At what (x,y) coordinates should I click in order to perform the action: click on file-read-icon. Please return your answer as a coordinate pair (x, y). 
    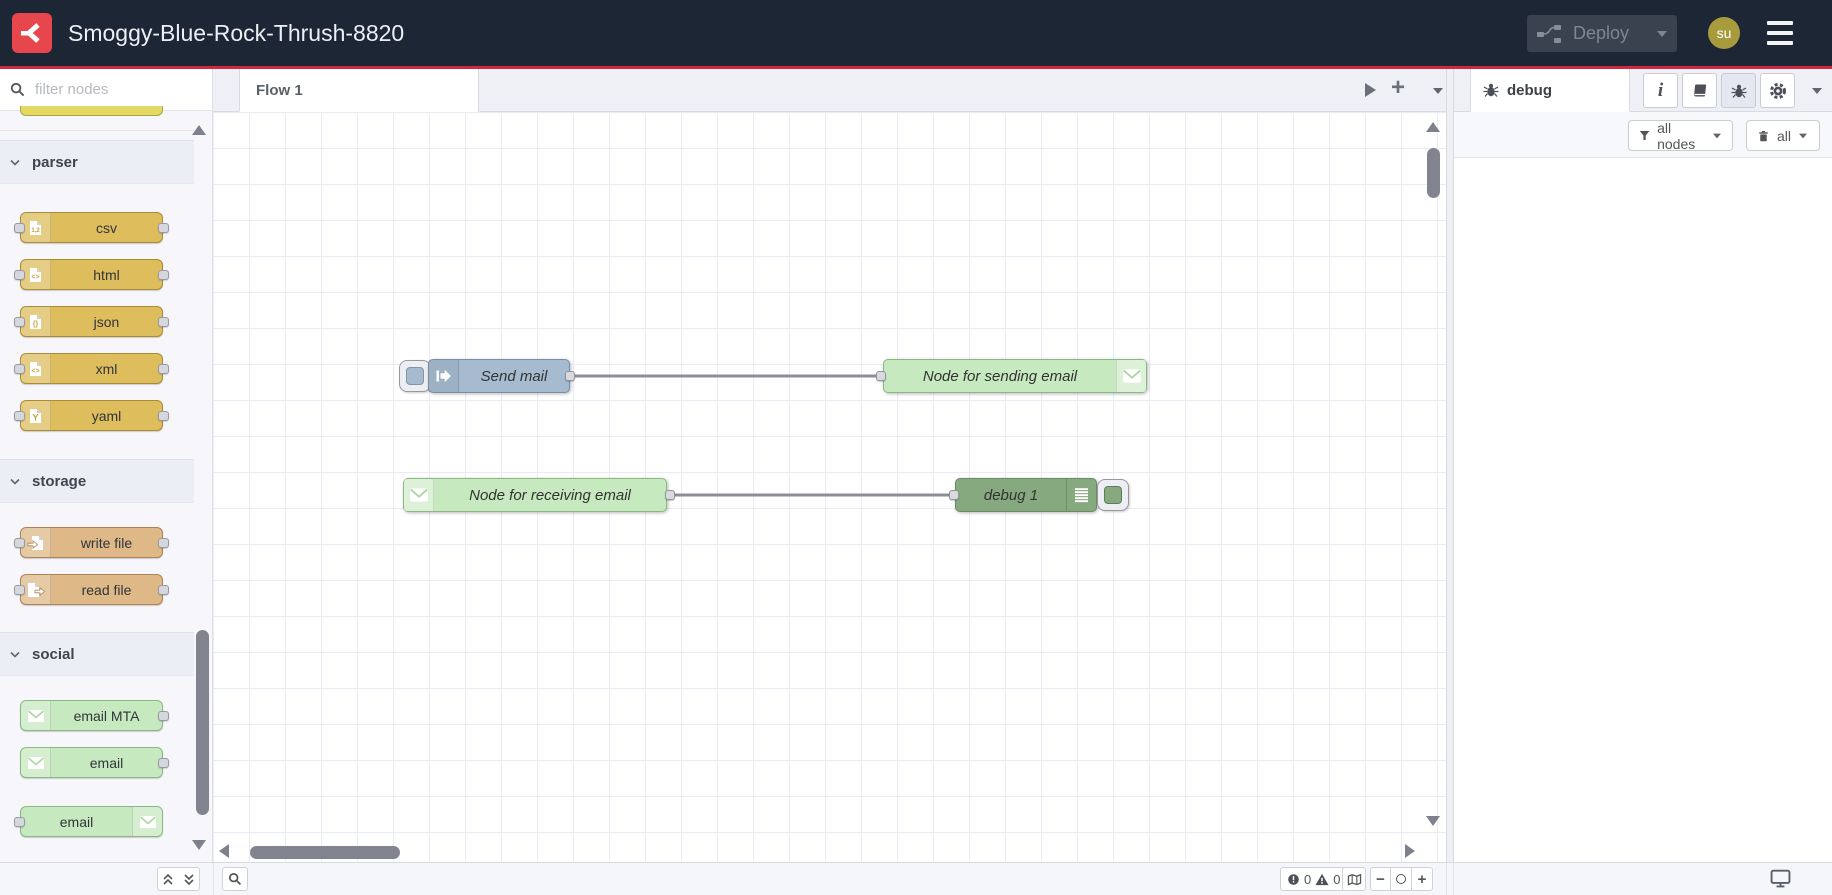
    Looking at the image, I should click on (36, 589).